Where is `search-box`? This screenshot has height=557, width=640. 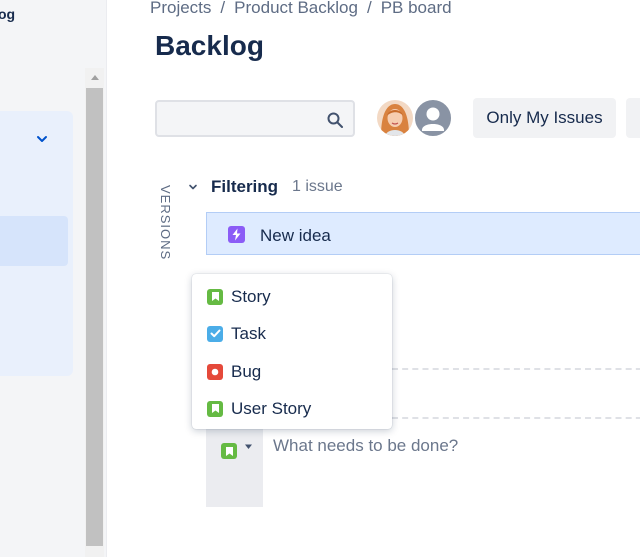 search-box is located at coordinates (255, 118).